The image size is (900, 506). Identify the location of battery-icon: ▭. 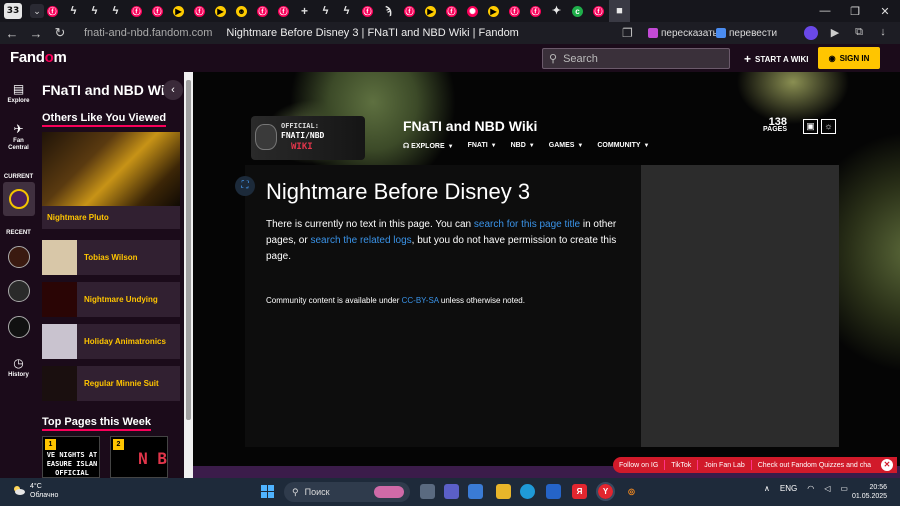
(844, 488).